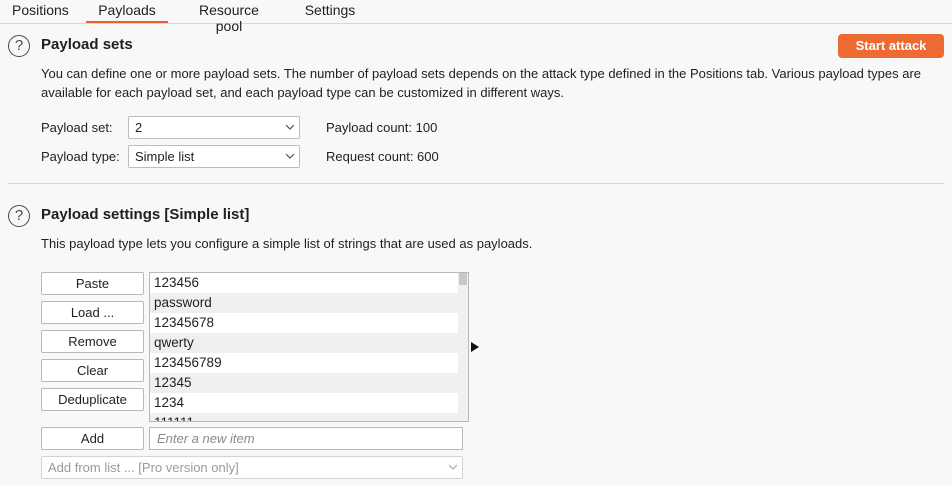 The width and height of the screenshot is (952, 486). What do you see at coordinates (304, 417) in the screenshot?
I see `list-item: 111111` at bounding box center [304, 417].